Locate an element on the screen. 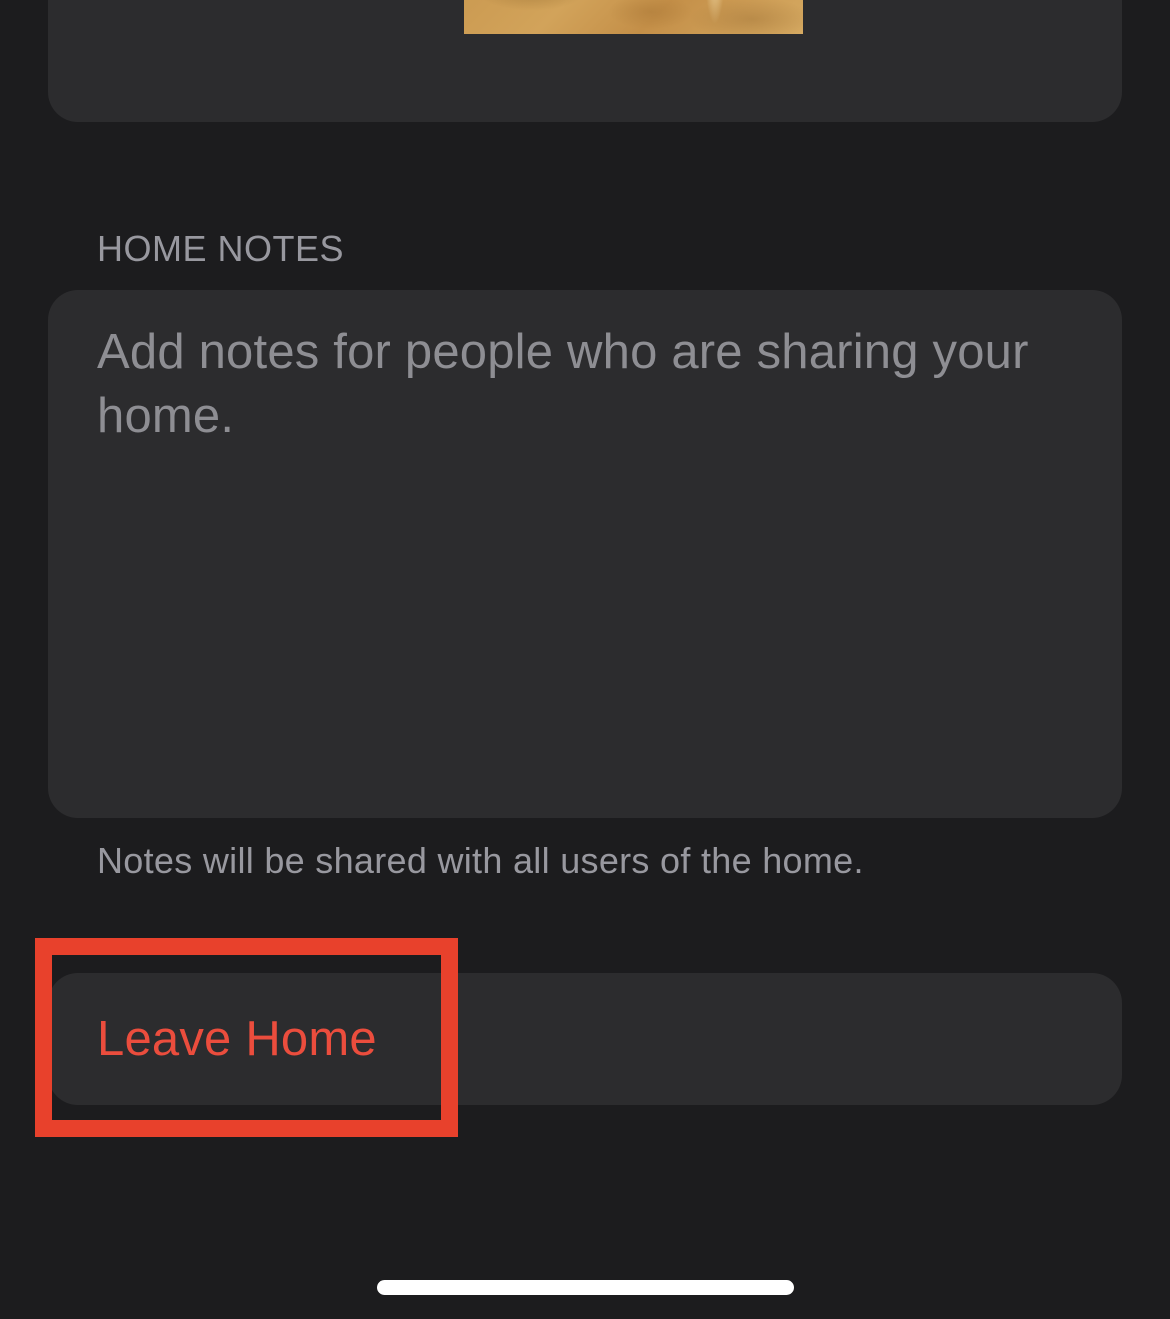  wallpaper-image is located at coordinates (633, 17).